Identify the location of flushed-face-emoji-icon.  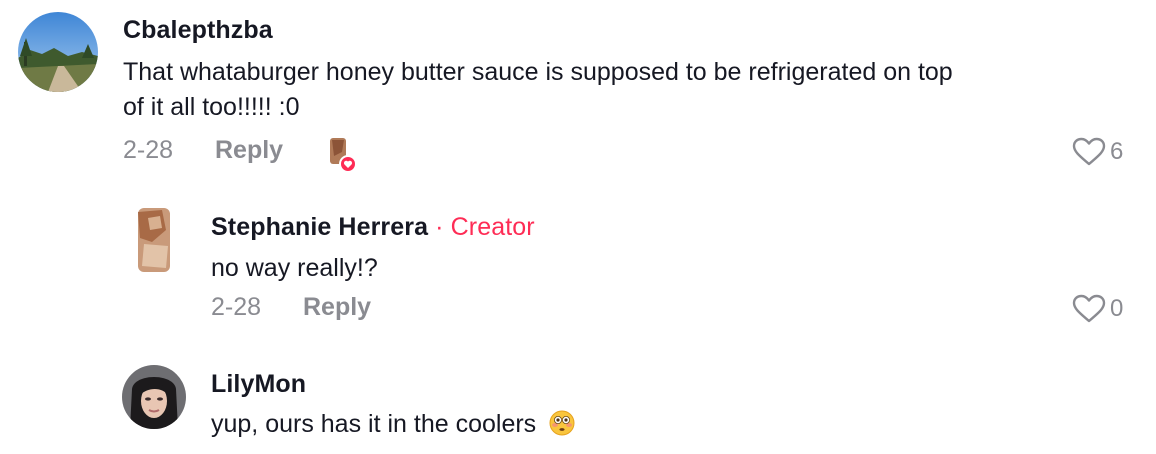
(562, 423).